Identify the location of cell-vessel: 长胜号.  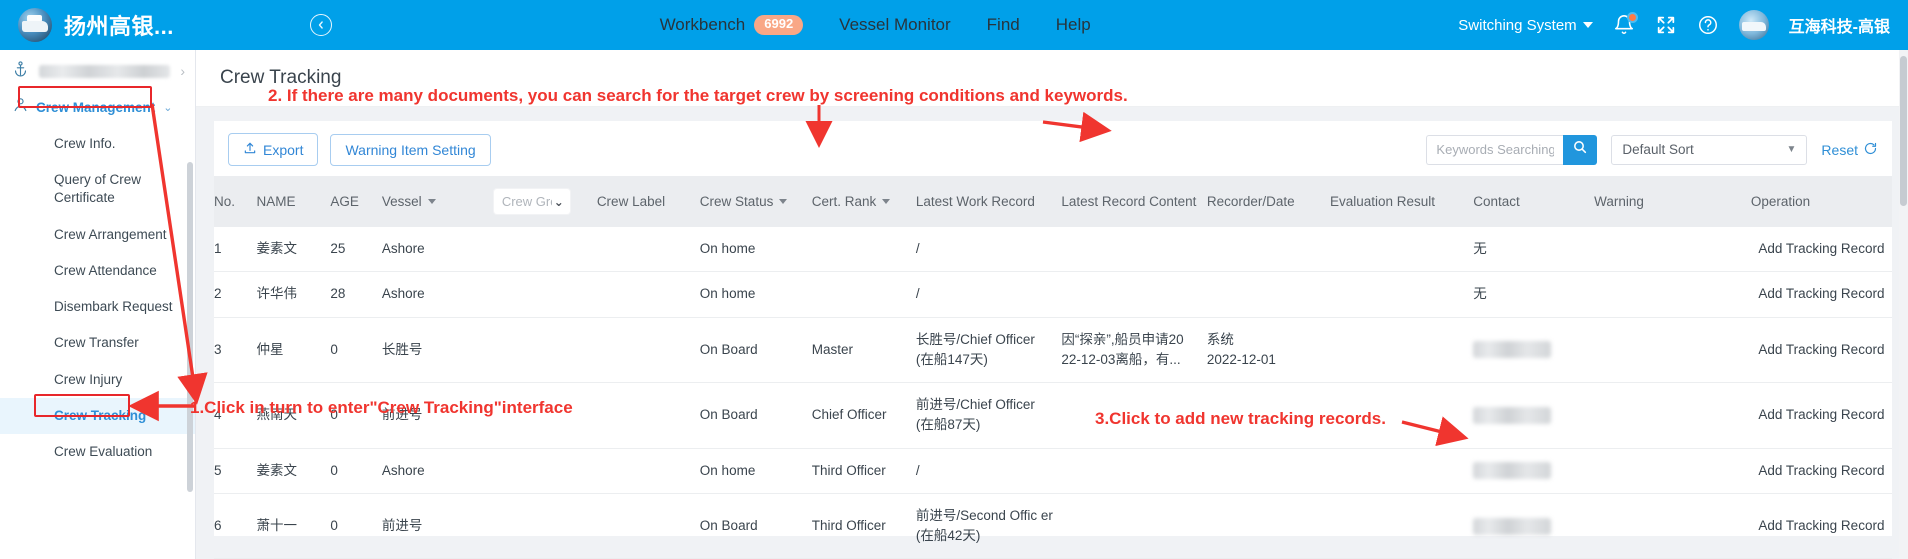
(437, 350).